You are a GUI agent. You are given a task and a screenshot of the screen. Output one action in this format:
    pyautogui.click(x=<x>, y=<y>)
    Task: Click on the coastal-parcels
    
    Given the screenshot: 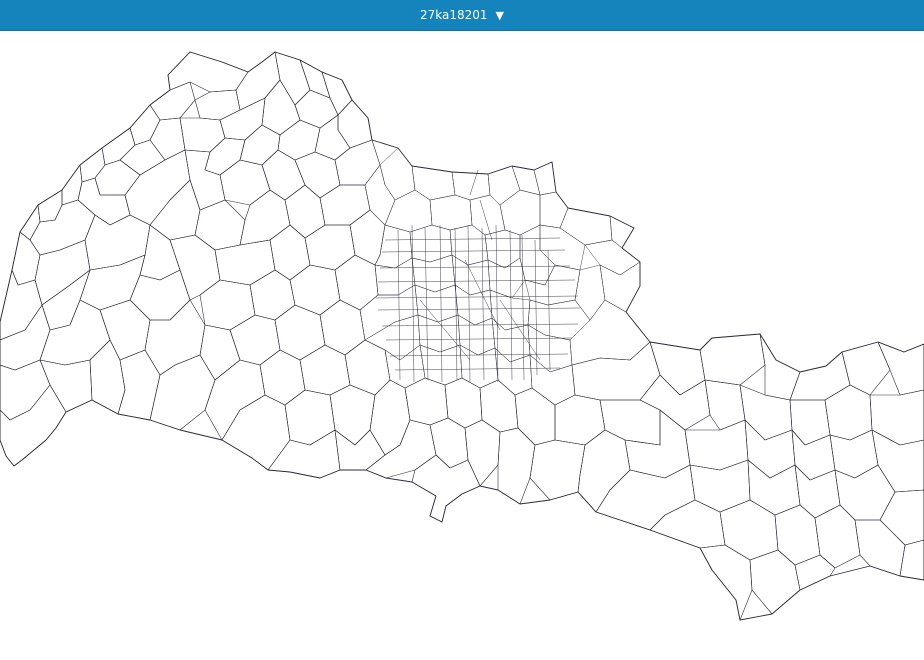 What is the action you would take?
    pyautogui.click(x=196, y=146)
    